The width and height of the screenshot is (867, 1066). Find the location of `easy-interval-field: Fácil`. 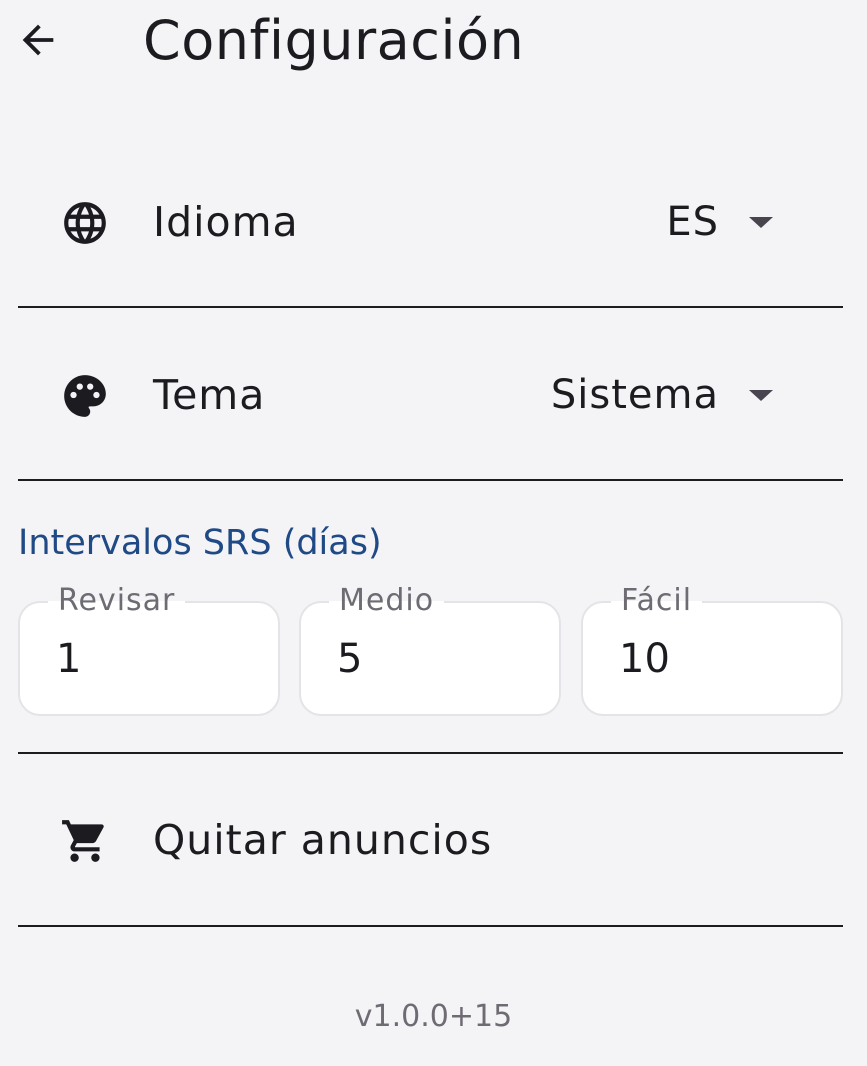

easy-interval-field: Fácil is located at coordinates (712, 648).